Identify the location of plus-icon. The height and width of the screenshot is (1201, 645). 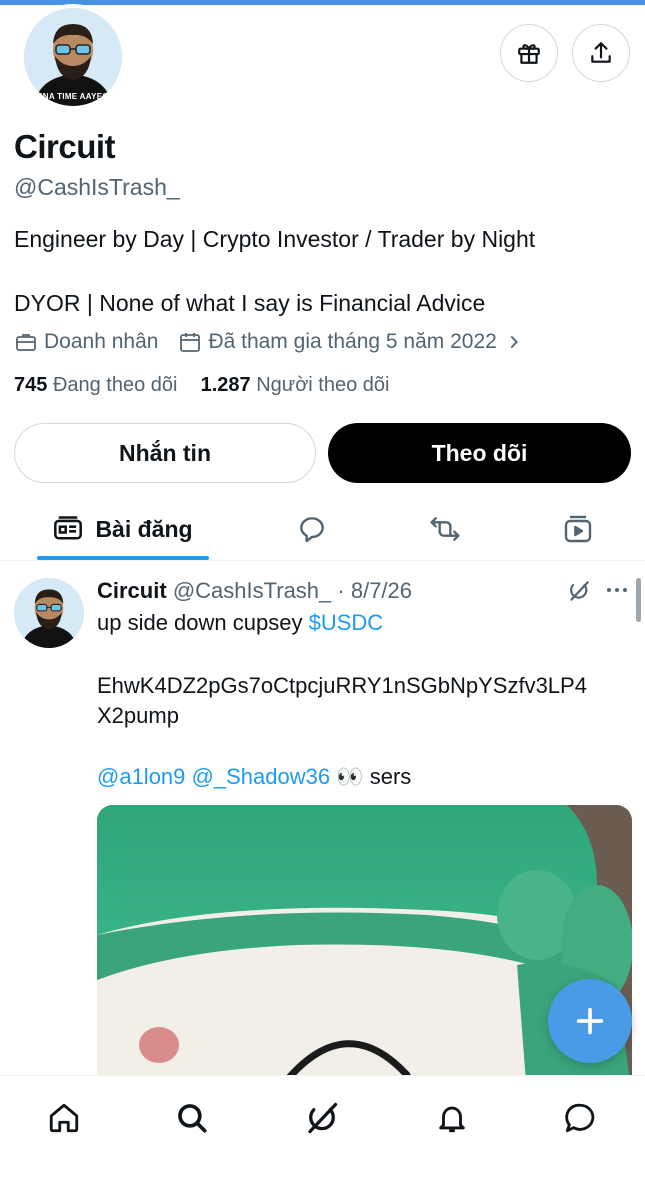
(590, 1021).